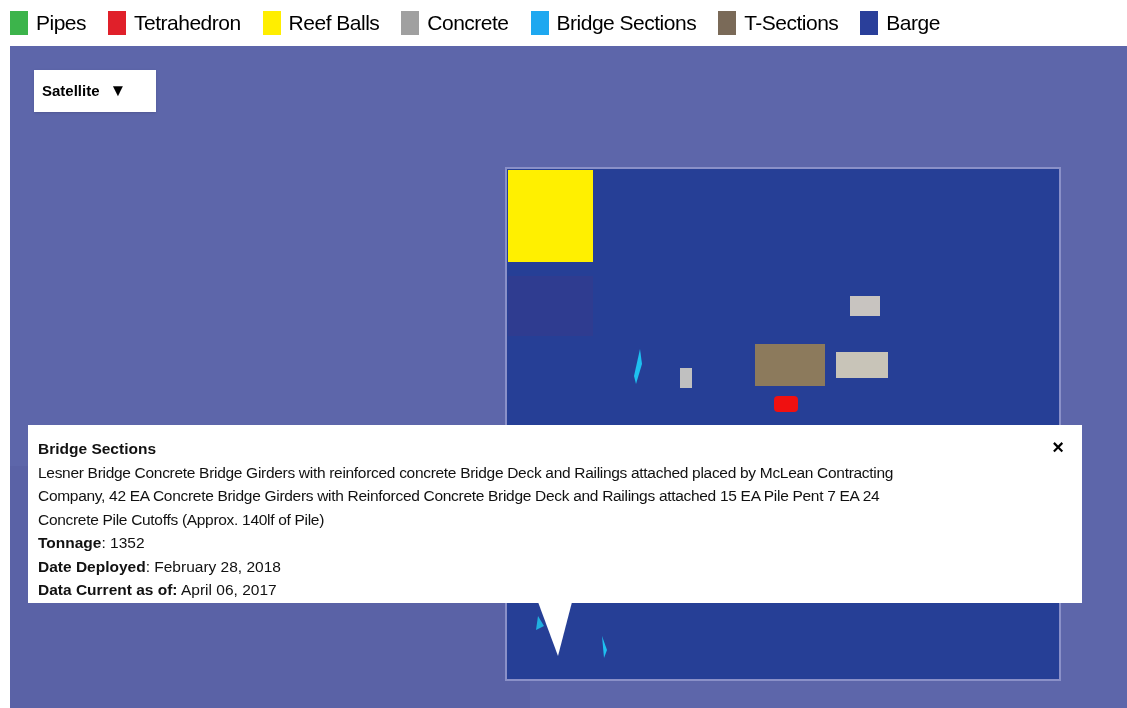 The width and height of the screenshot is (1127, 708). Describe the element at coordinates (187, 23) in the screenshot. I see `legend-label: Tetrahedron` at that location.